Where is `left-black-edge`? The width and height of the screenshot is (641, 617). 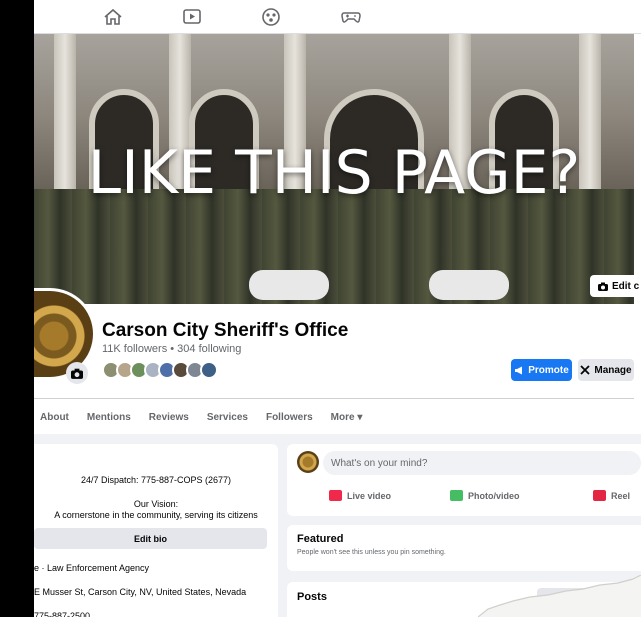 left-black-edge is located at coordinates (17, 308).